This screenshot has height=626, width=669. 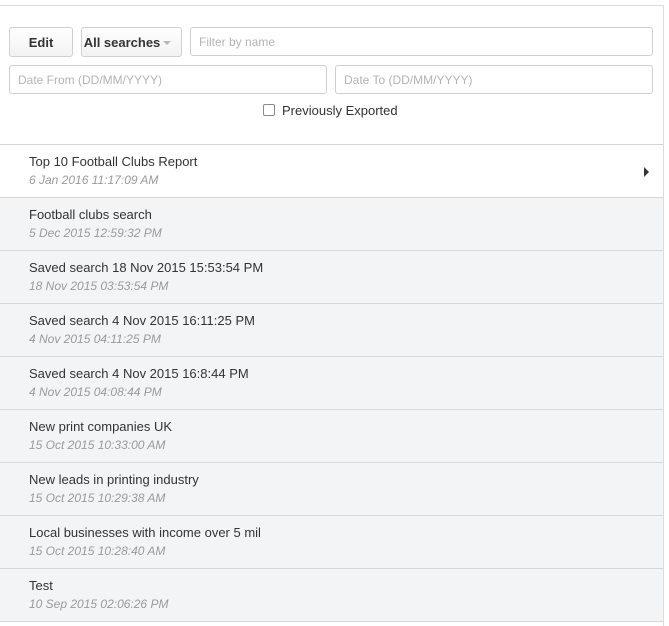 What do you see at coordinates (421, 41) in the screenshot?
I see `filter-by-name-input` at bounding box center [421, 41].